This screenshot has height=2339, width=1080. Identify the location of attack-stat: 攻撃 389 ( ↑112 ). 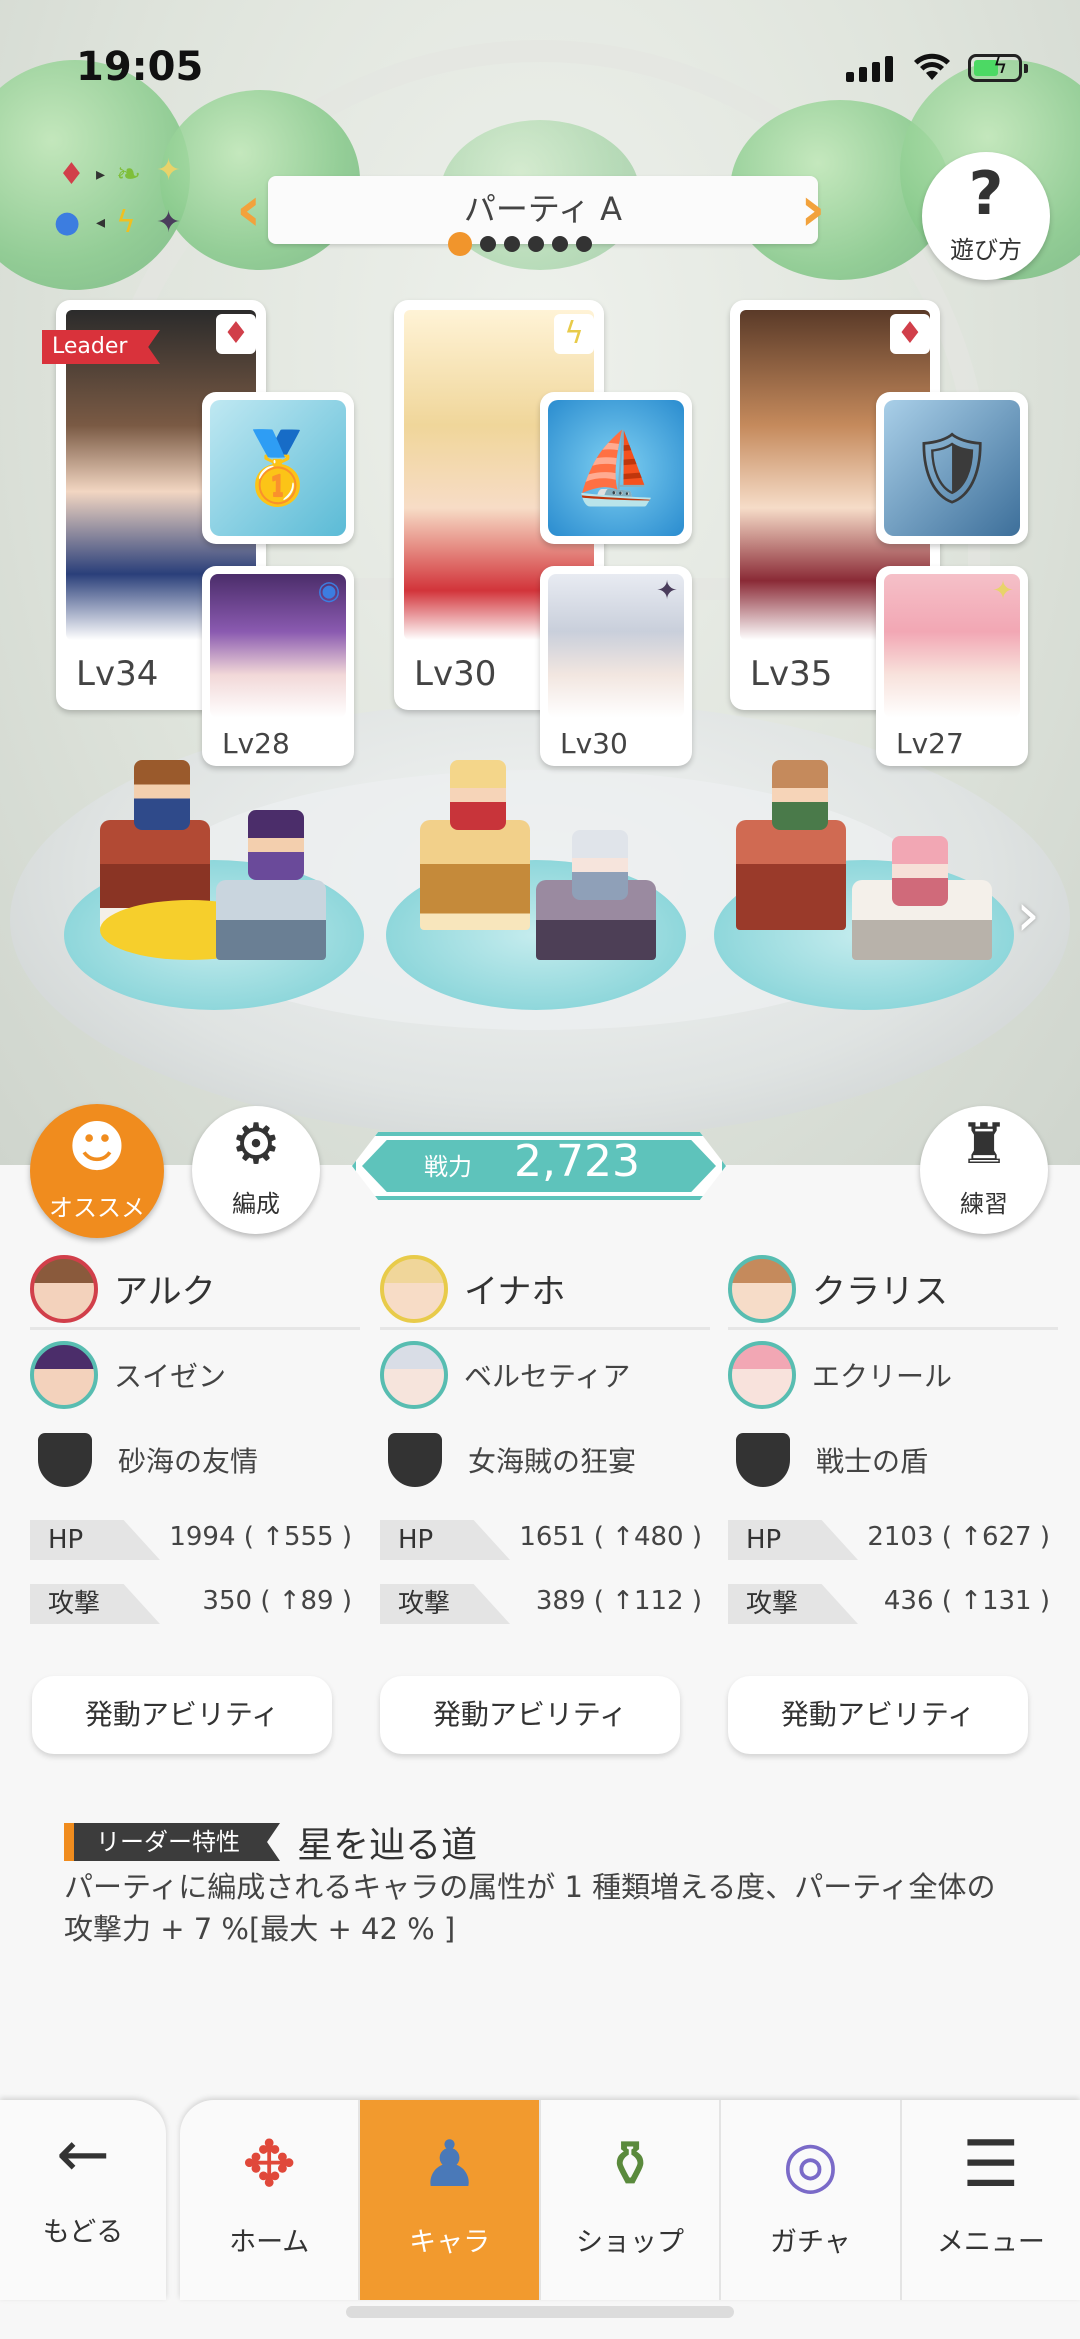
(545, 1606).